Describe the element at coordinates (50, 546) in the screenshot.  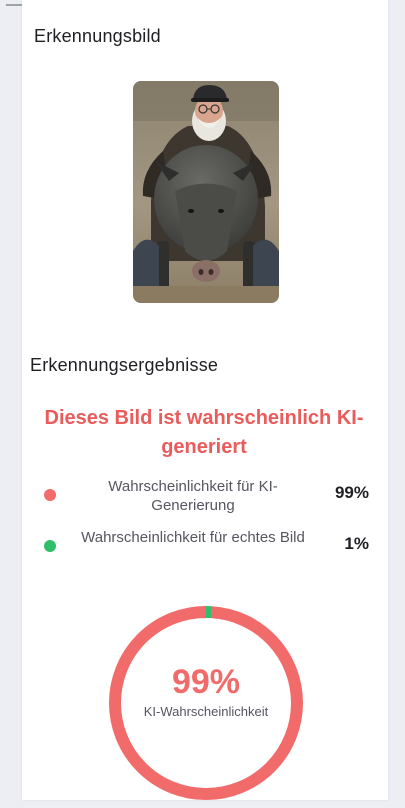
I see `real-dot-icon` at that location.